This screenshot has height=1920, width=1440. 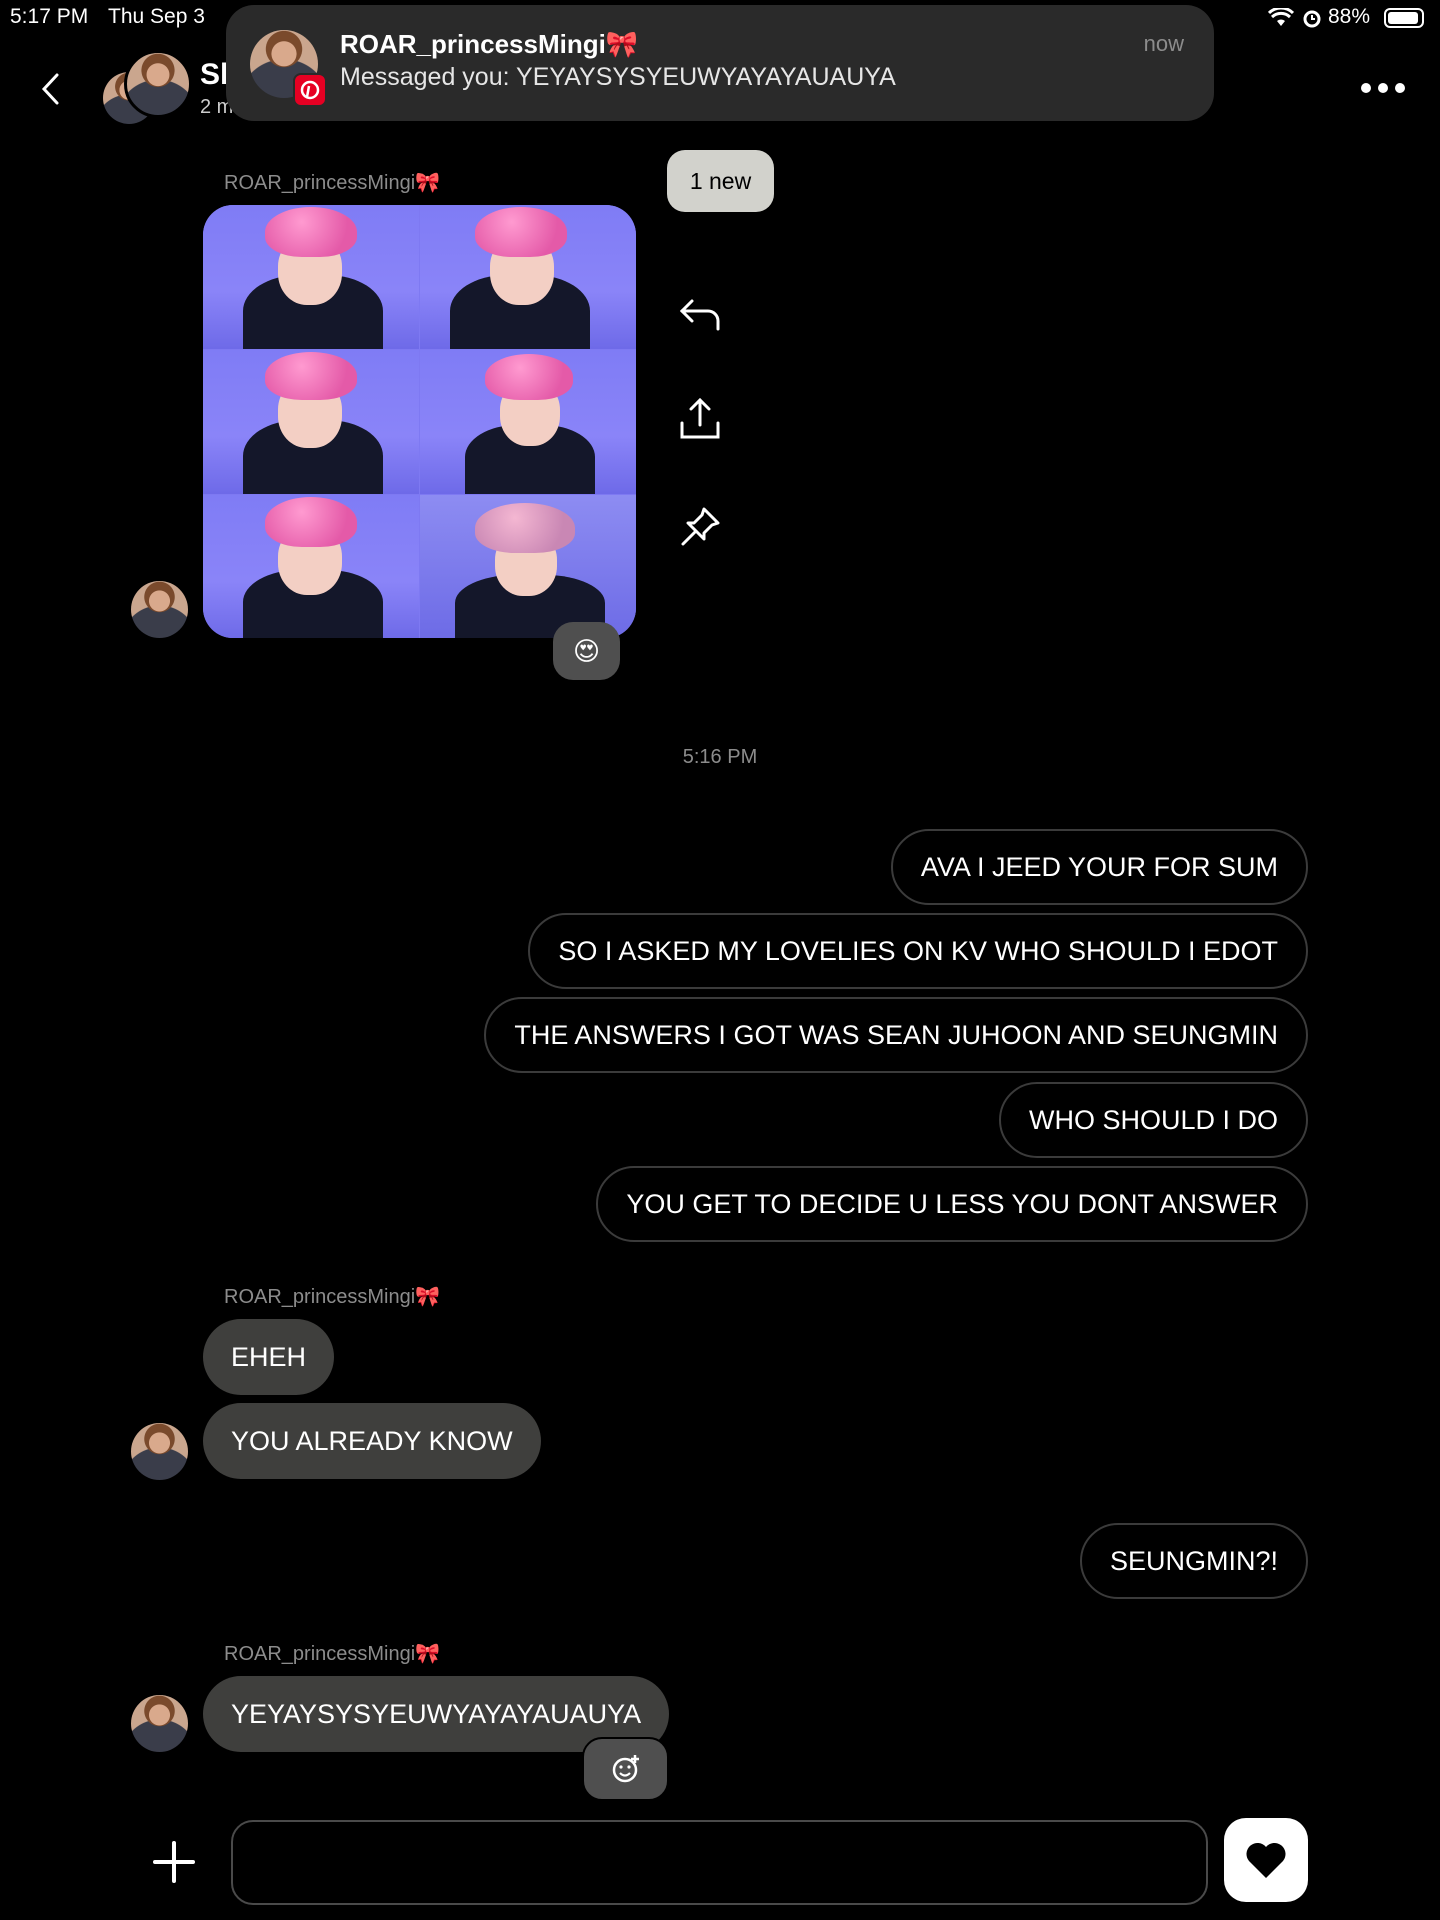 I want to click on chevron-left-icon, so click(x=50, y=89).